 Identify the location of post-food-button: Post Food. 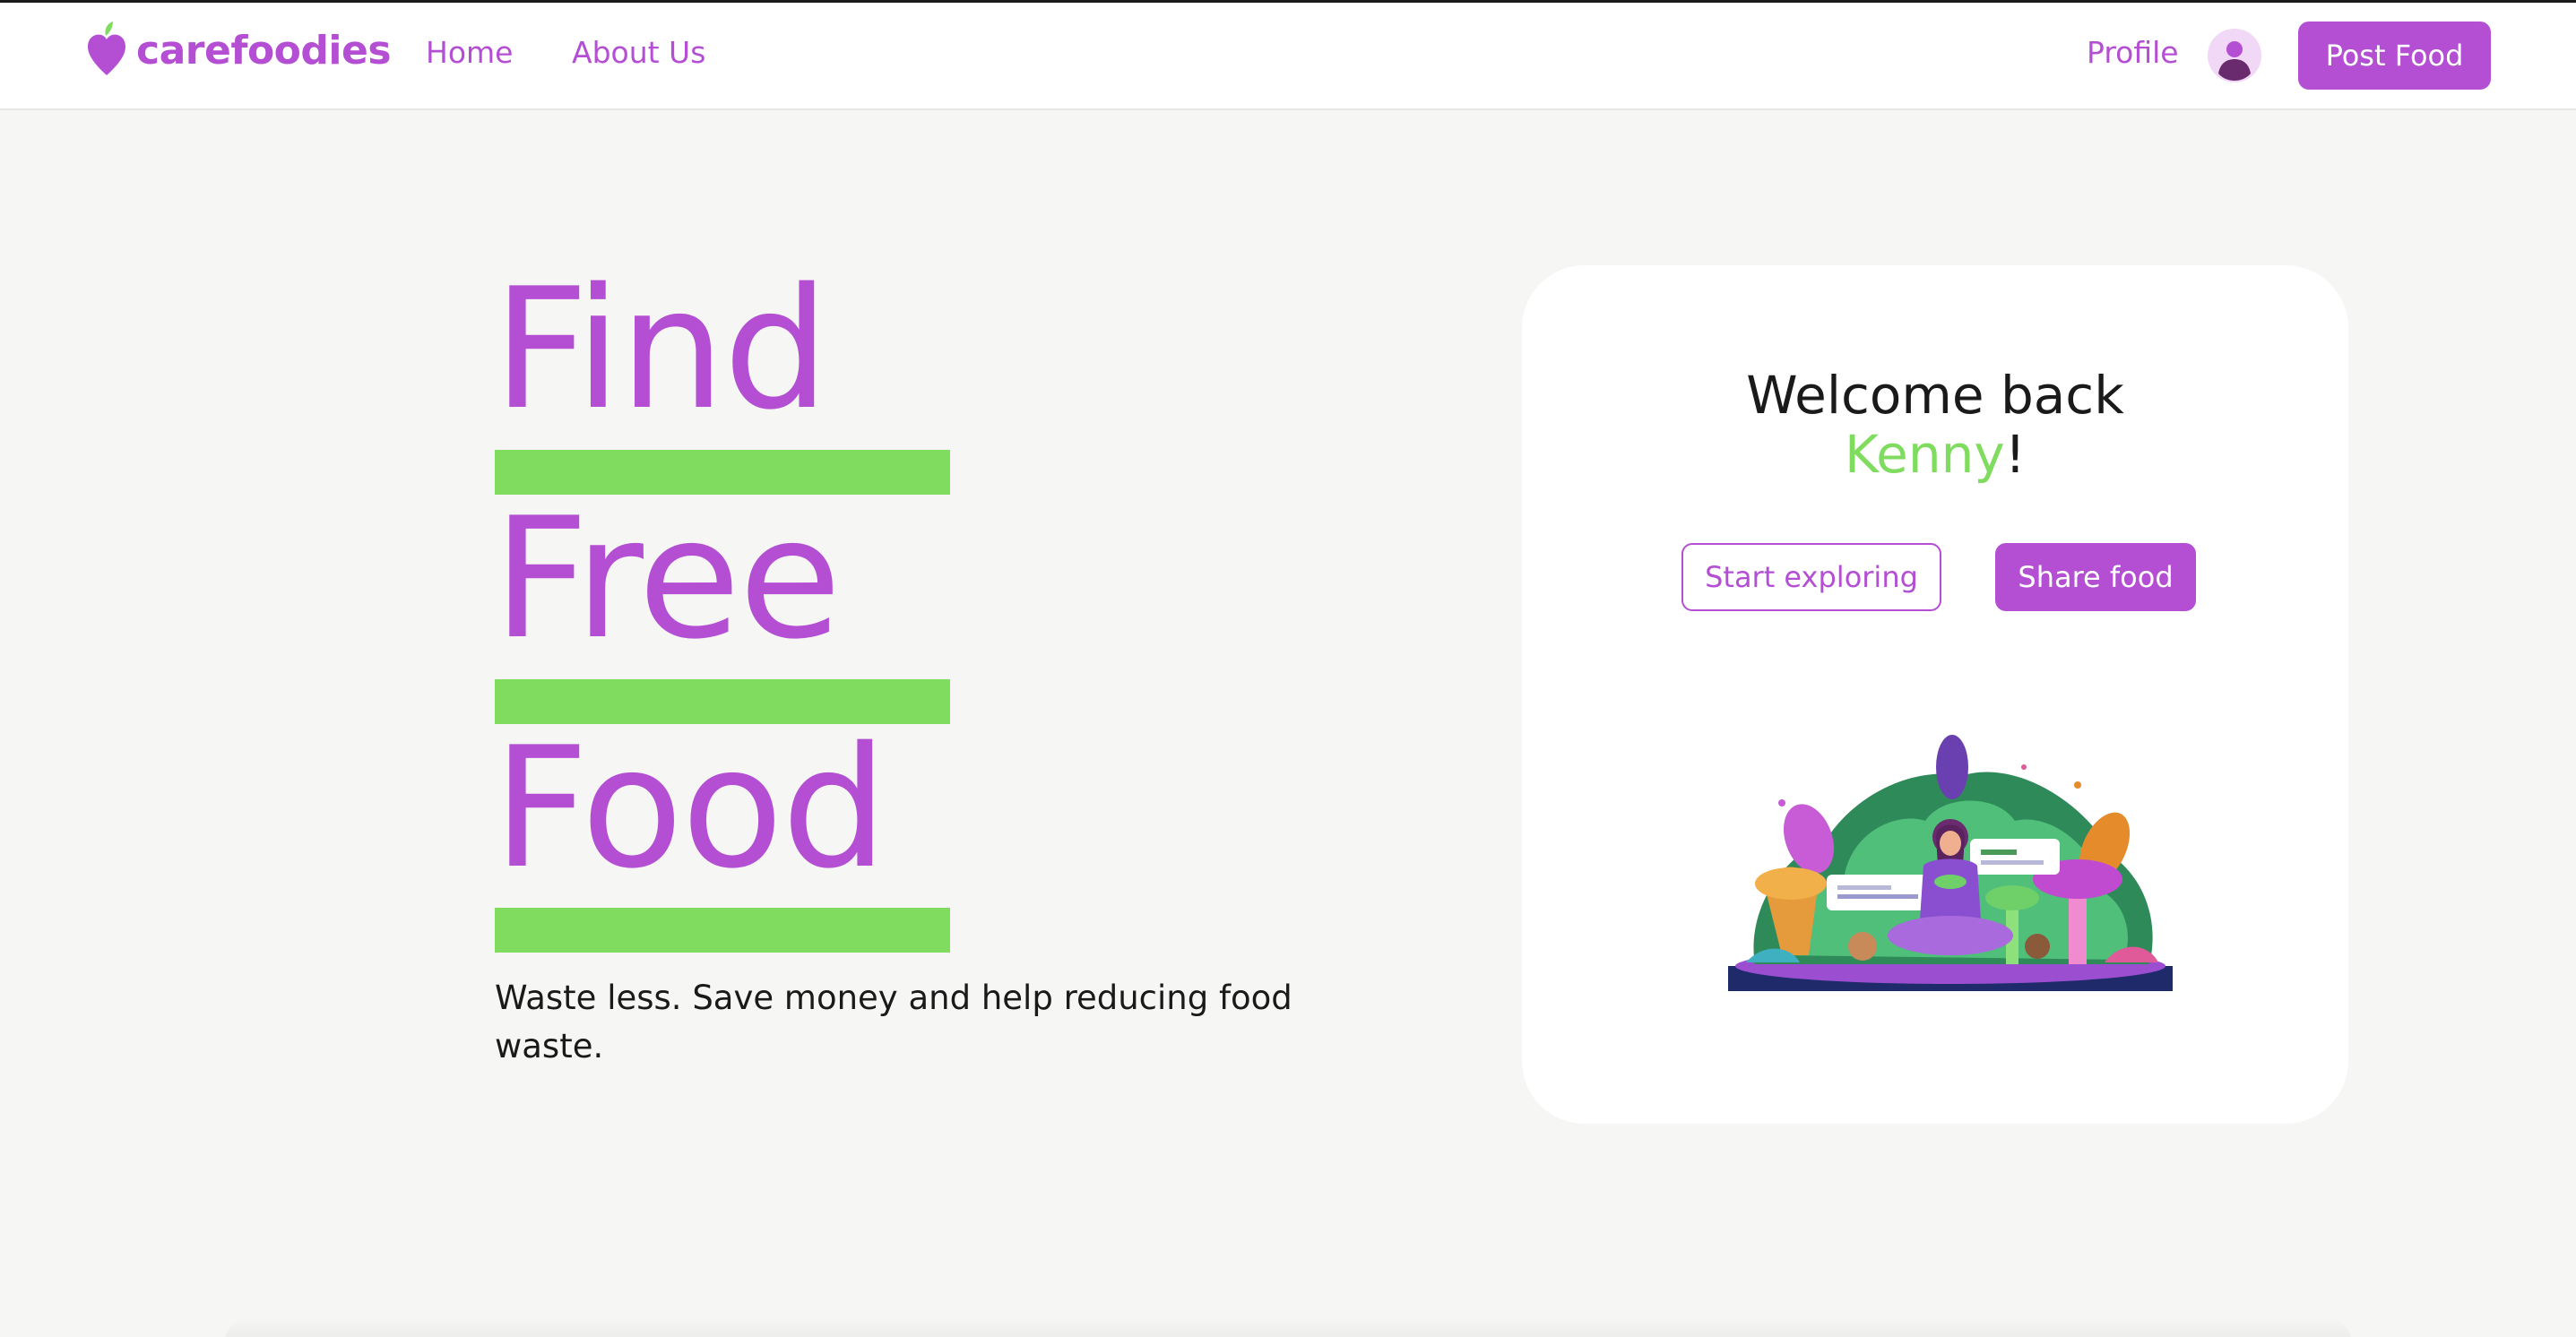
(2394, 56).